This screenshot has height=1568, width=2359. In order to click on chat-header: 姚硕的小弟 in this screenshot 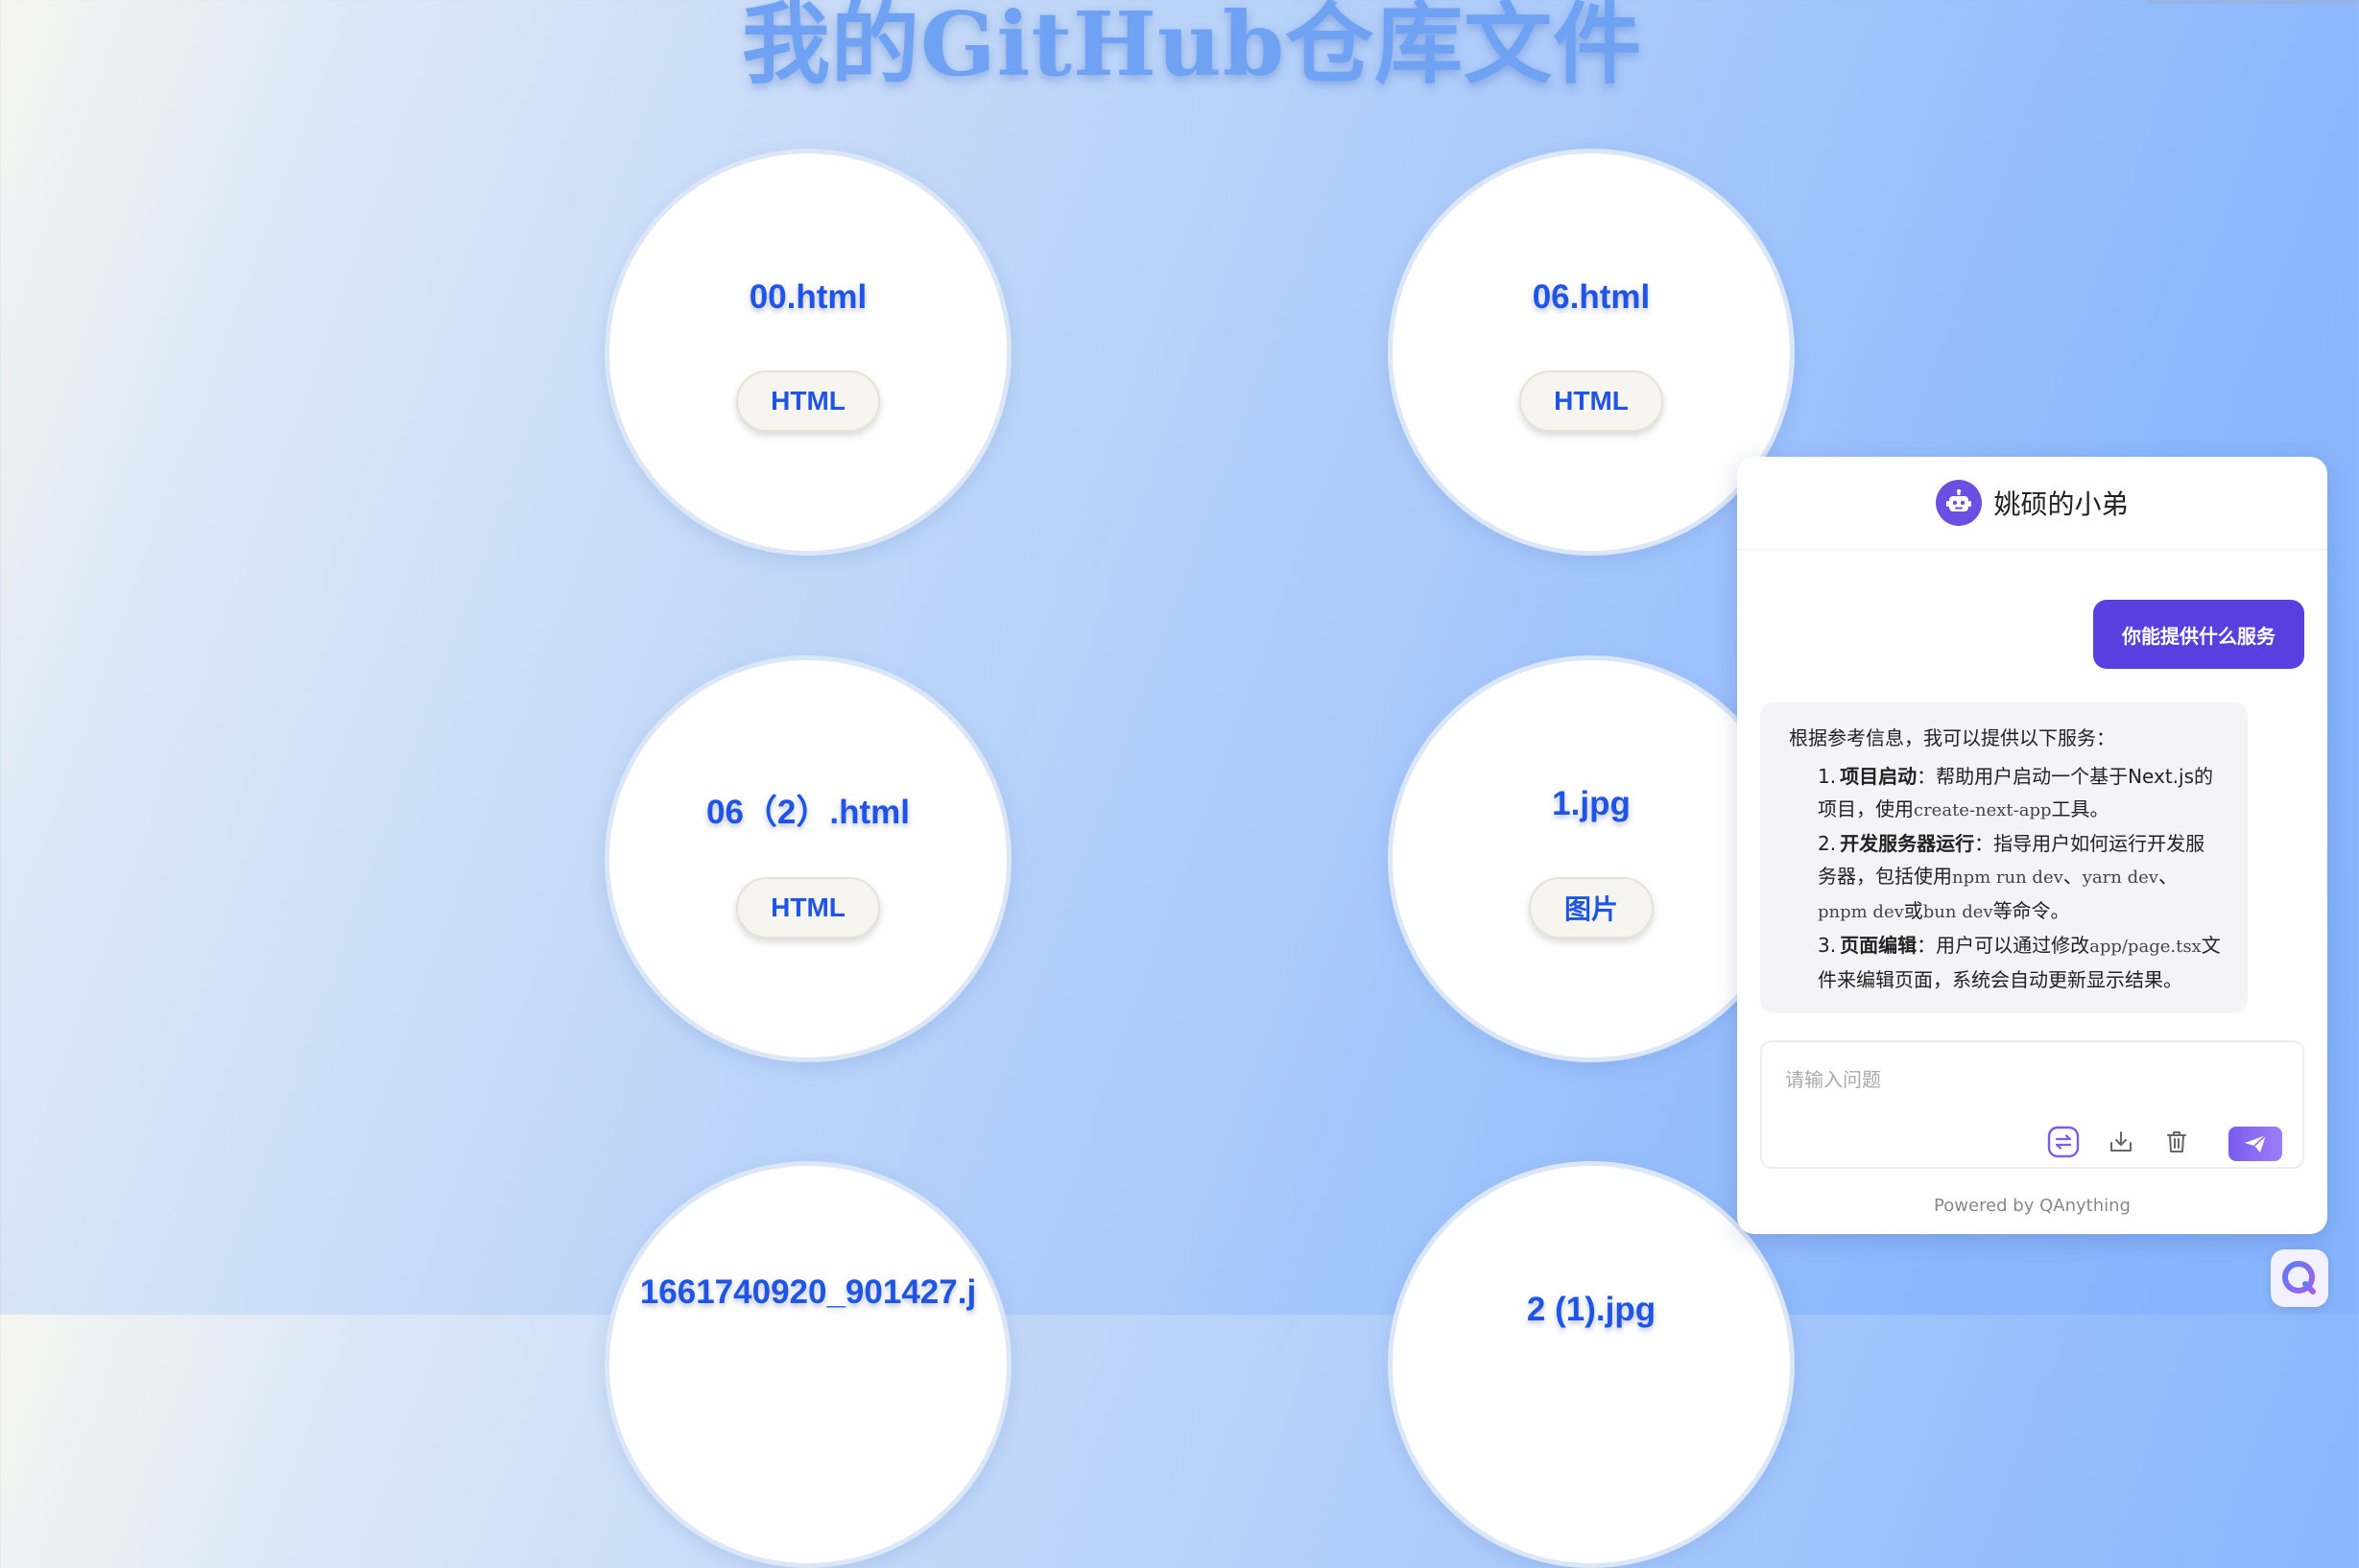, I will do `click(2032, 503)`.